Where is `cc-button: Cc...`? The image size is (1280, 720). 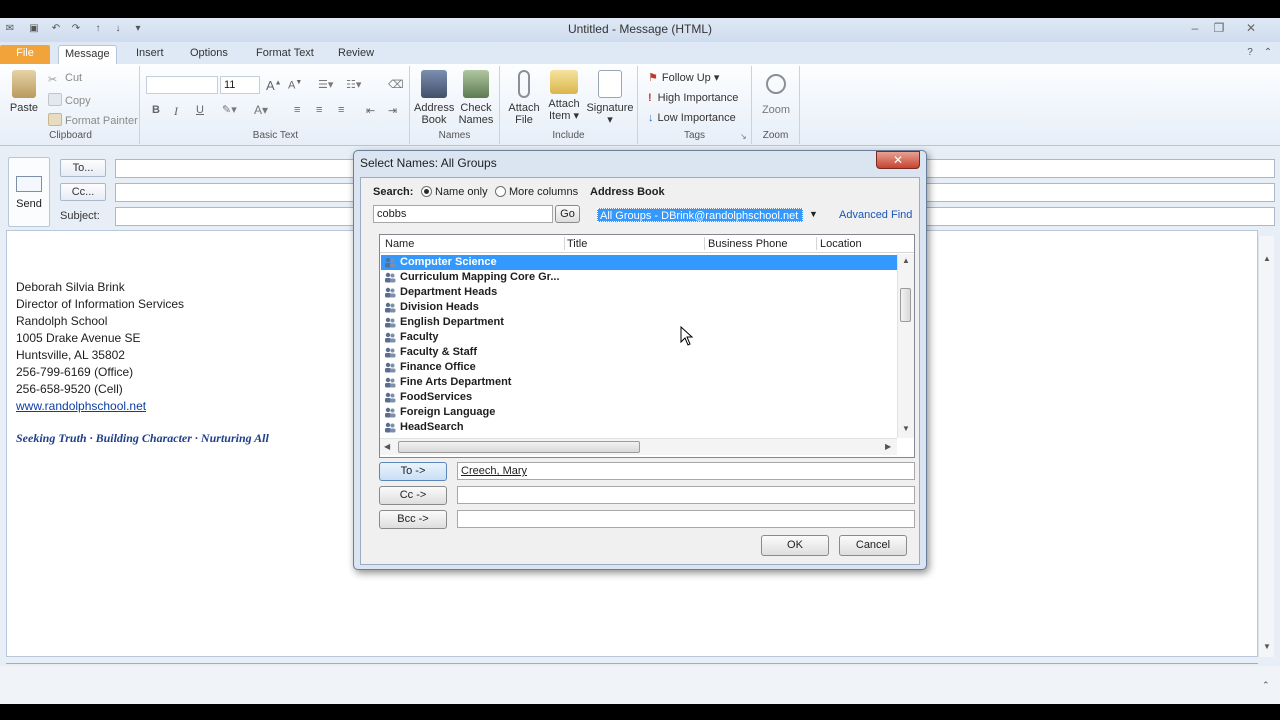 cc-button: Cc... is located at coordinates (83, 192).